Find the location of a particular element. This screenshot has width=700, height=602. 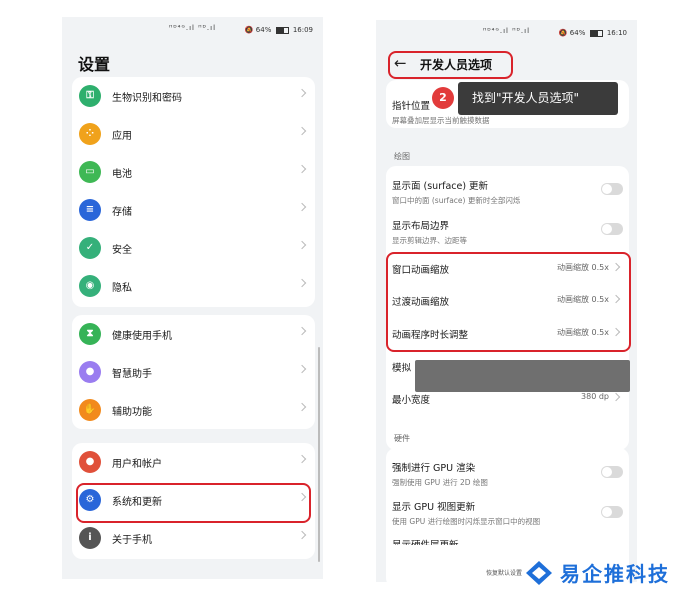

hourglass-icon: ⧗ is located at coordinates (90, 334).